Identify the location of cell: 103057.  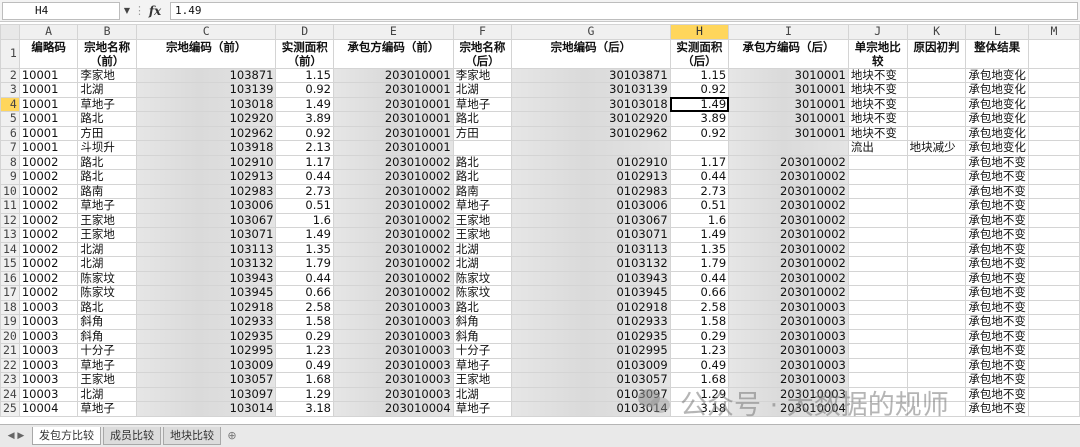
(206, 380).